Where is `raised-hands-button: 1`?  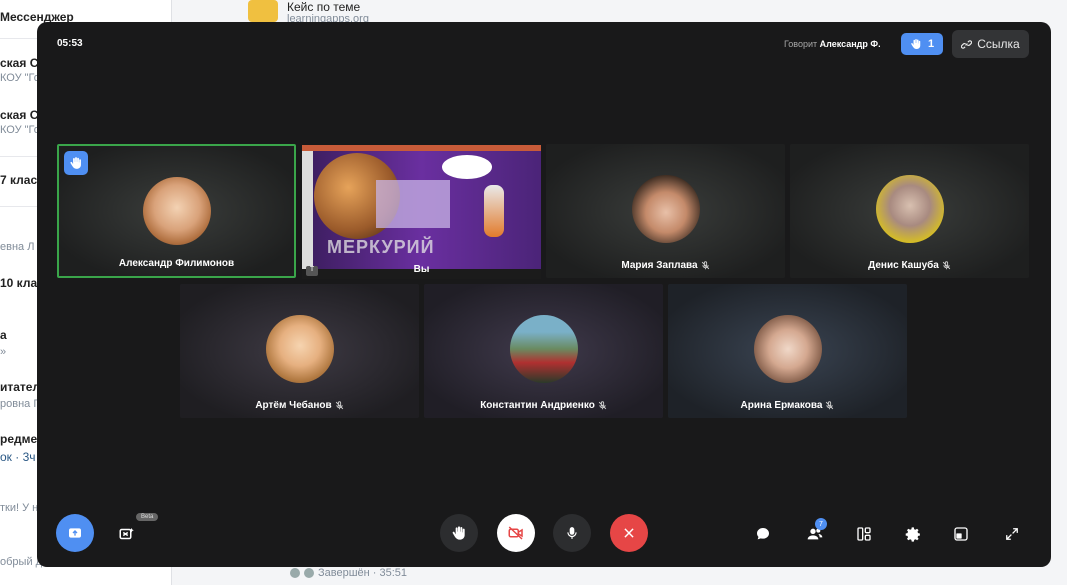
raised-hands-button: 1 is located at coordinates (922, 44).